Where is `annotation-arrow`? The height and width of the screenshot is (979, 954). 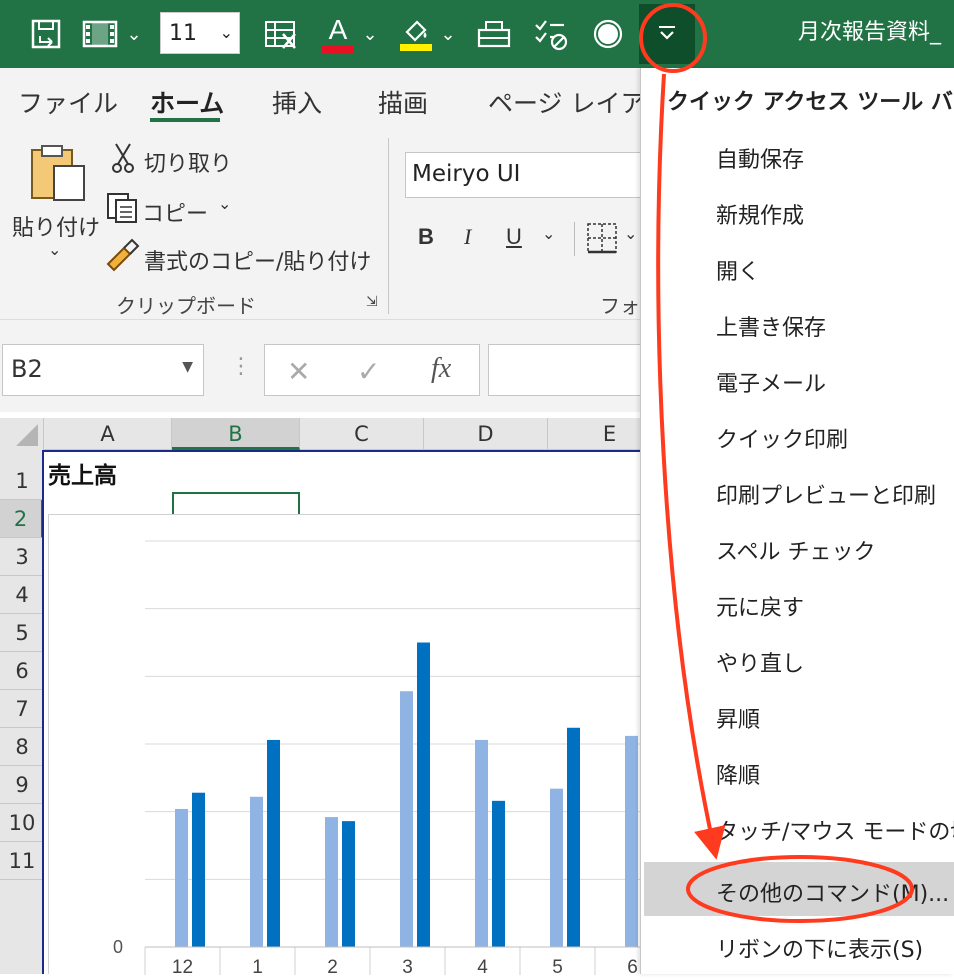 annotation-arrow is located at coordinates (691, 466).